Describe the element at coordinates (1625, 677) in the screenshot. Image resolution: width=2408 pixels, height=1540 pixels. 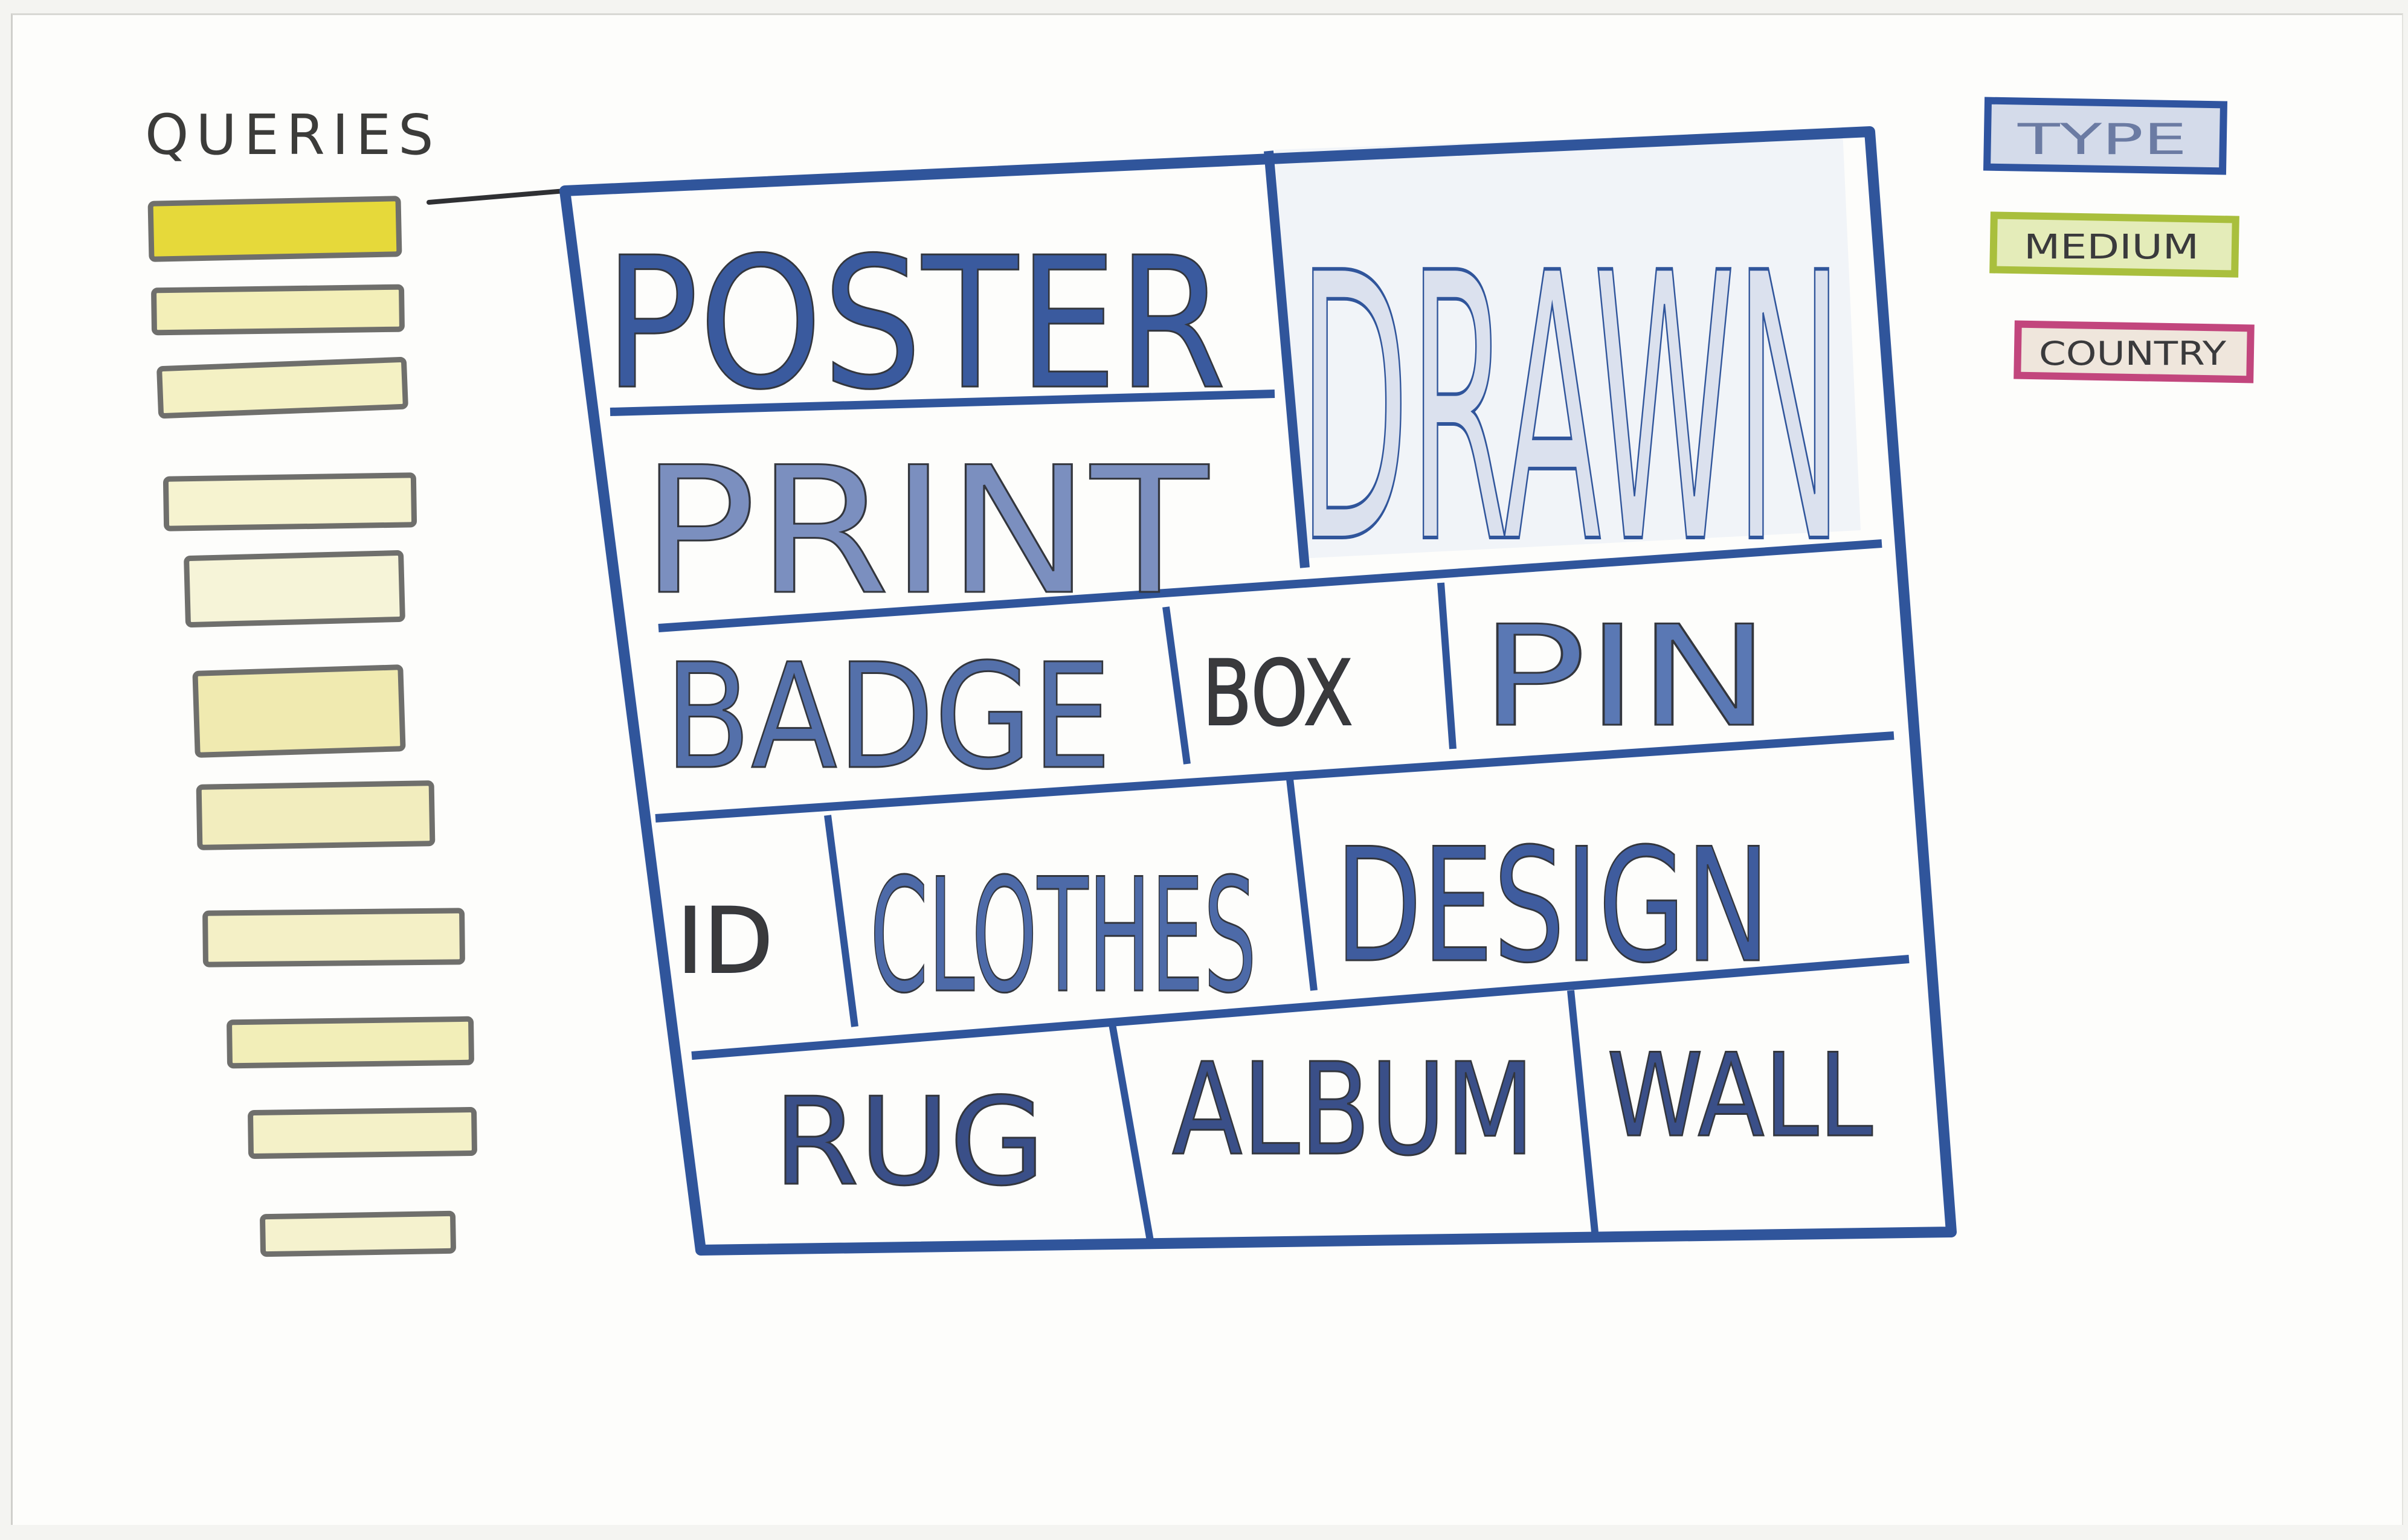
I see `cell-label-pin: PIN` at that location.